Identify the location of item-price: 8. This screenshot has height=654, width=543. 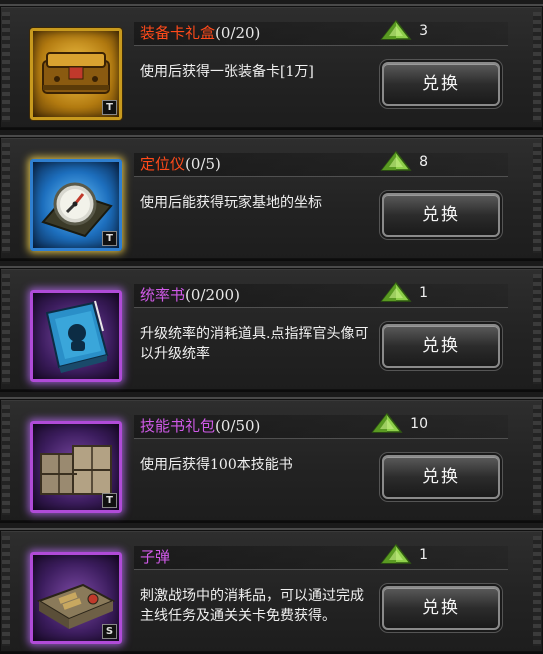
(403, 162).